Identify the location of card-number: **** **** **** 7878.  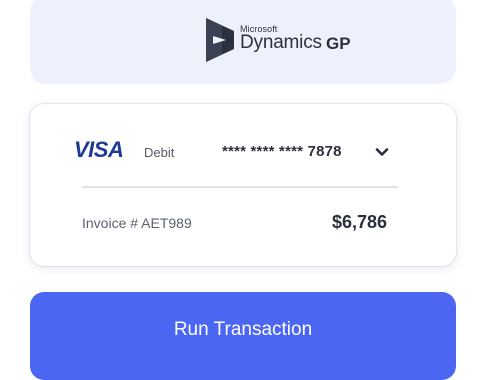
(282, 151).